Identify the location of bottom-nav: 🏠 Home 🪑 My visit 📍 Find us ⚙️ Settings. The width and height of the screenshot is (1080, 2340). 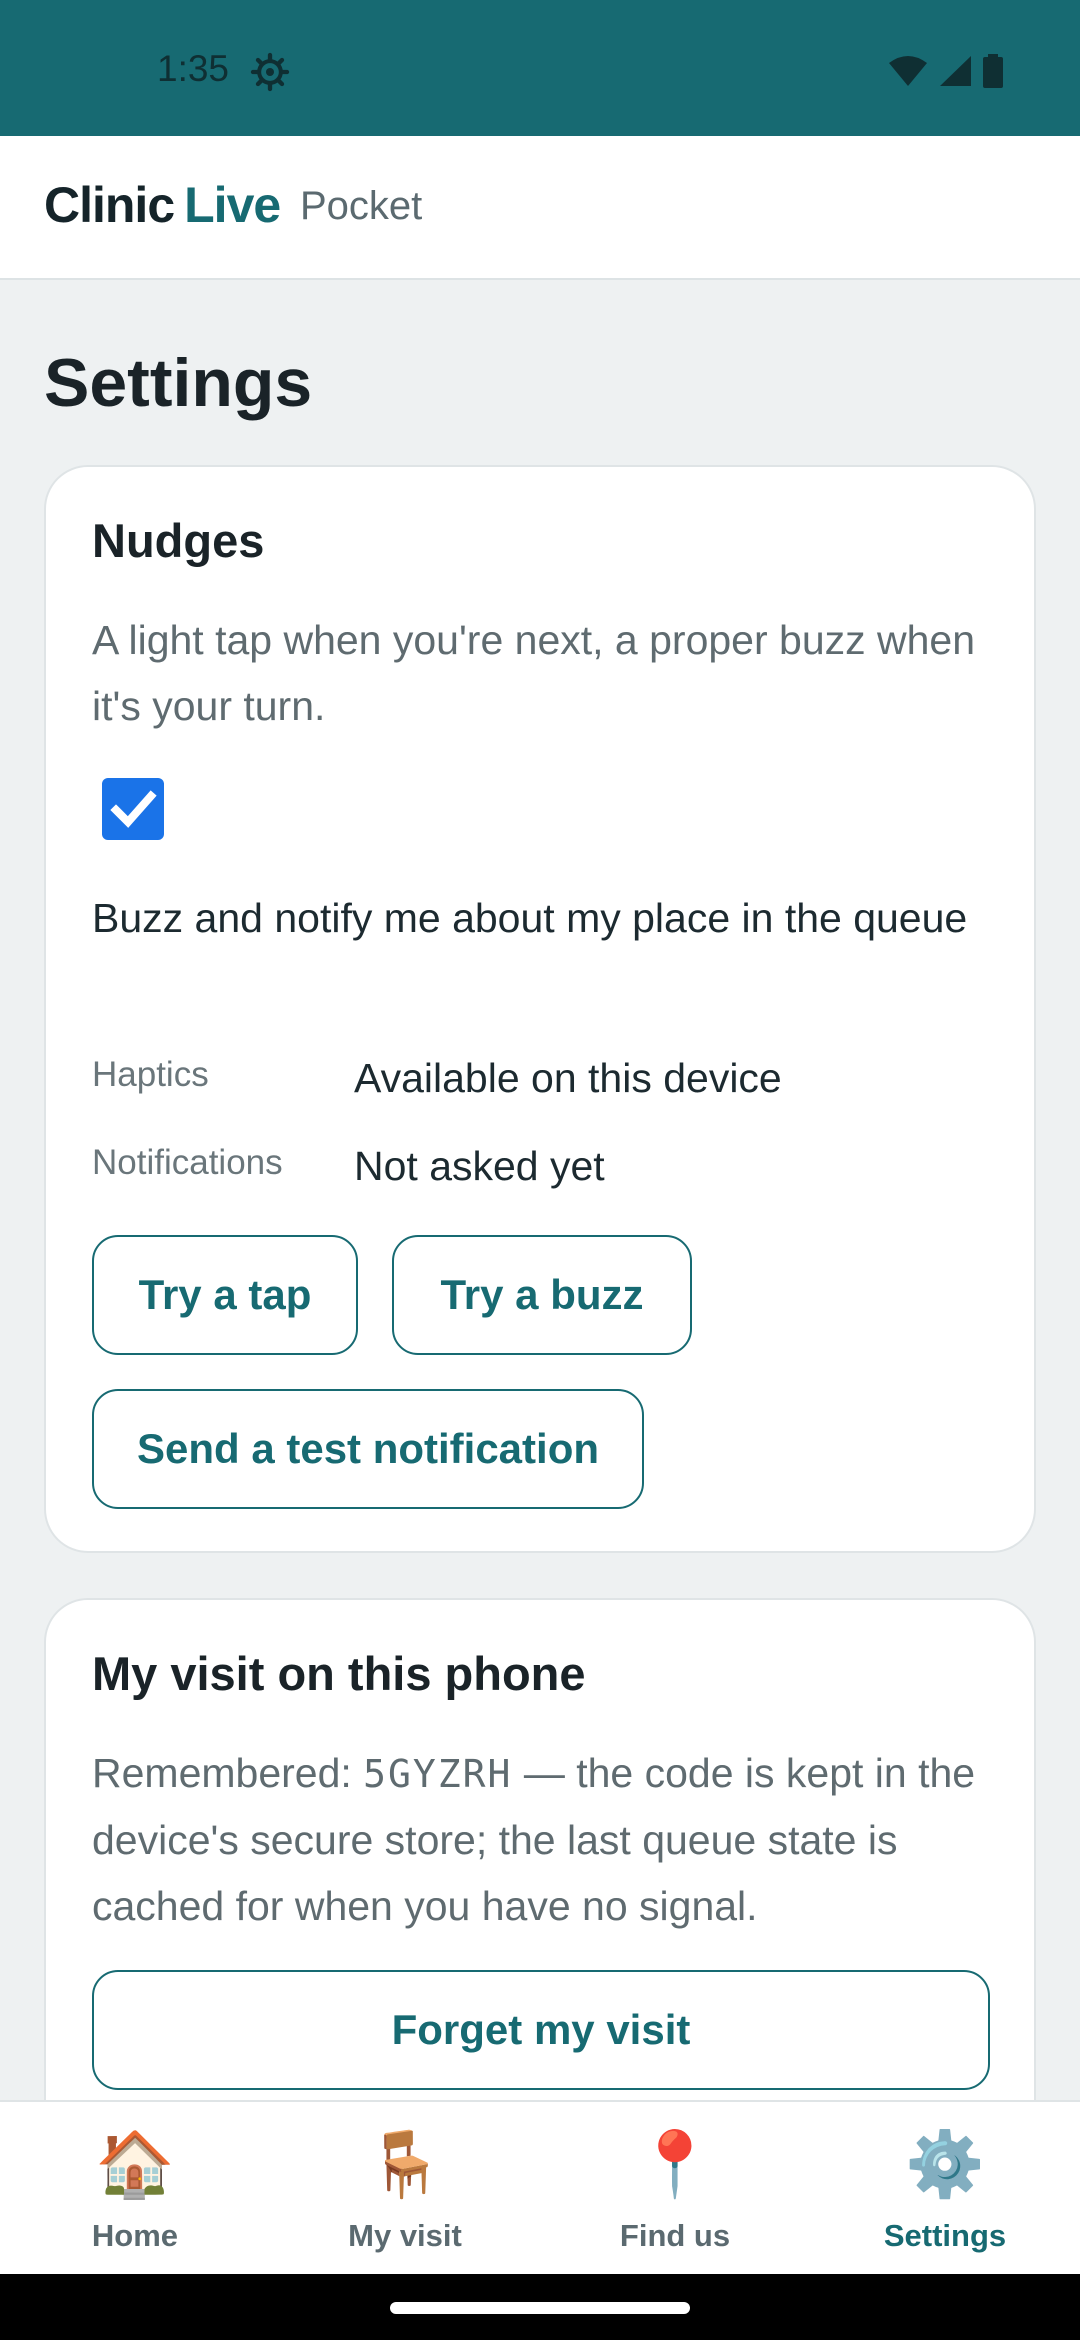
(540, 2187).